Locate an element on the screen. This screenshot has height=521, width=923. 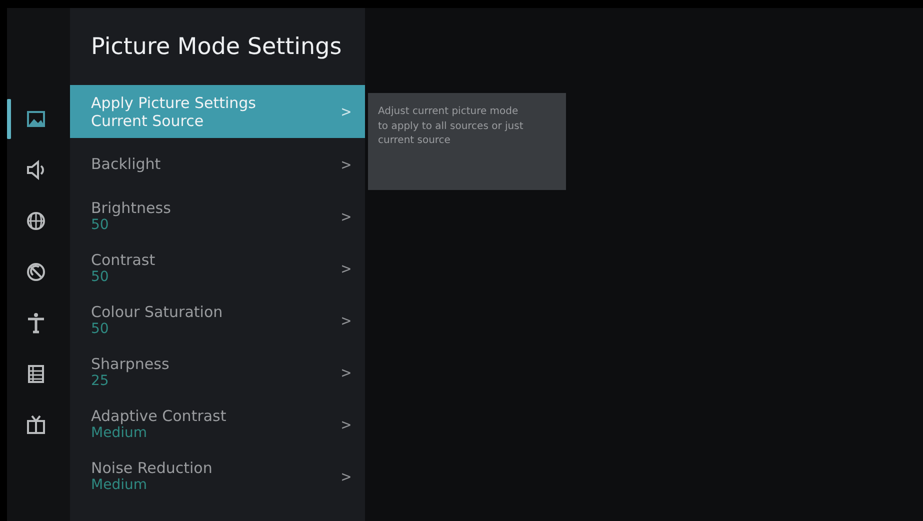
item-label: Apply Picture Settings is located at coordinates (173, 103).